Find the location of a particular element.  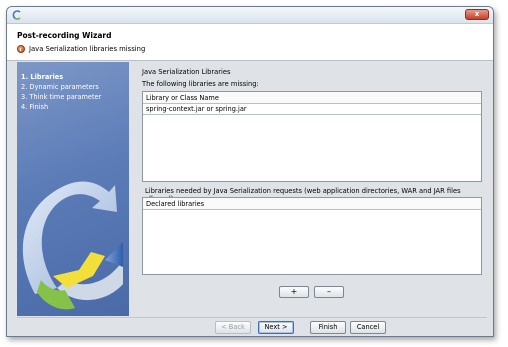

column-header-declared: Declared libraries is located at coordinates (312, 204).